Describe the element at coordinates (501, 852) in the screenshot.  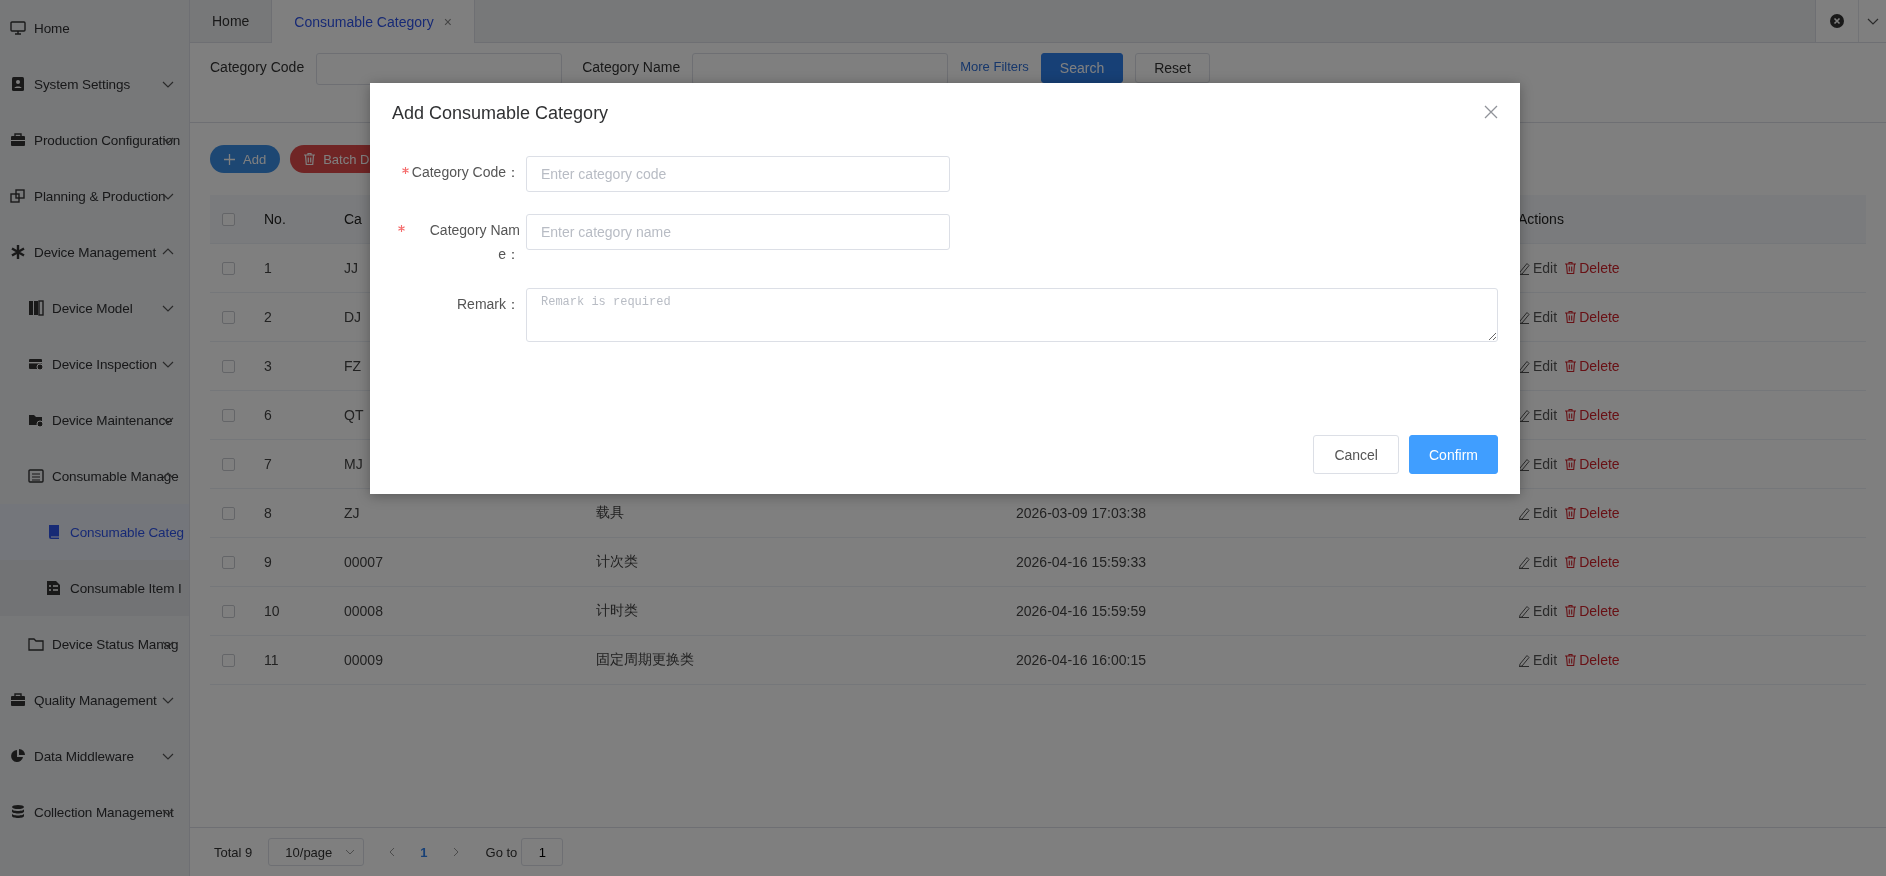
I see `goto-label: Go to` at that location.